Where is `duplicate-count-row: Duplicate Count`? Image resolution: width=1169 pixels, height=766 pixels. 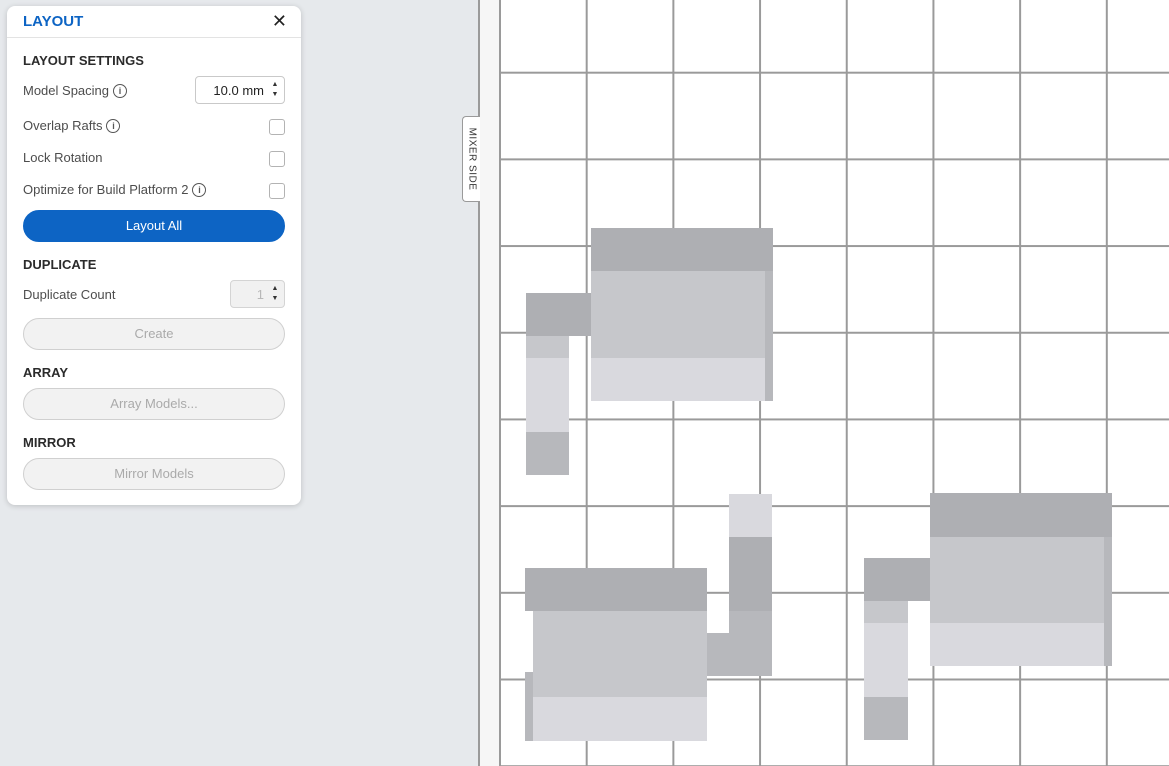
duplicate-count-row: Duplicate Count is located at coordinates (69, 294).